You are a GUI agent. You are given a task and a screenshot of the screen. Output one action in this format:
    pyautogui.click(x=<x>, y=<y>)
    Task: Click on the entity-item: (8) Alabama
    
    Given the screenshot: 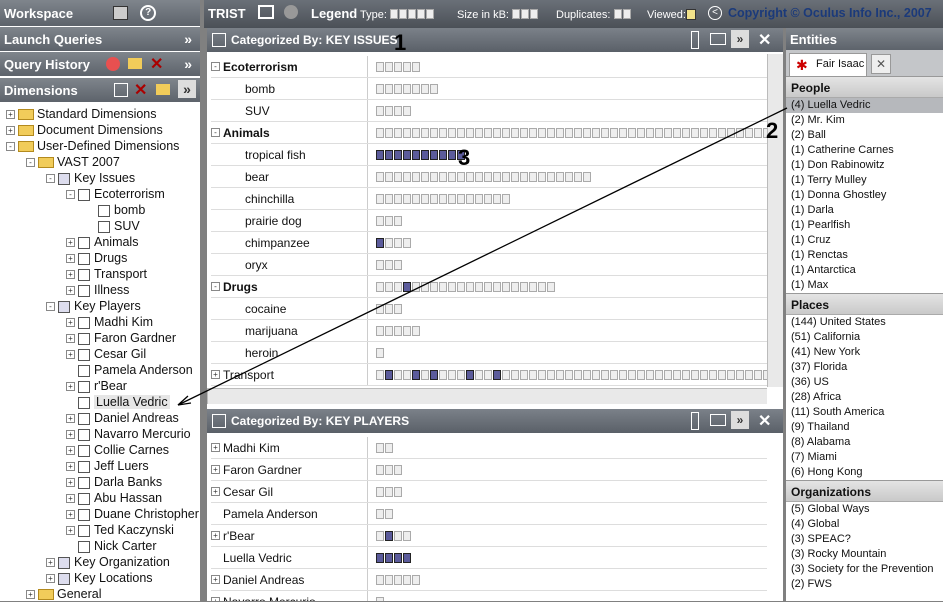 What is the action you would take?
    pyautogui.click(x=864, y=442)
    